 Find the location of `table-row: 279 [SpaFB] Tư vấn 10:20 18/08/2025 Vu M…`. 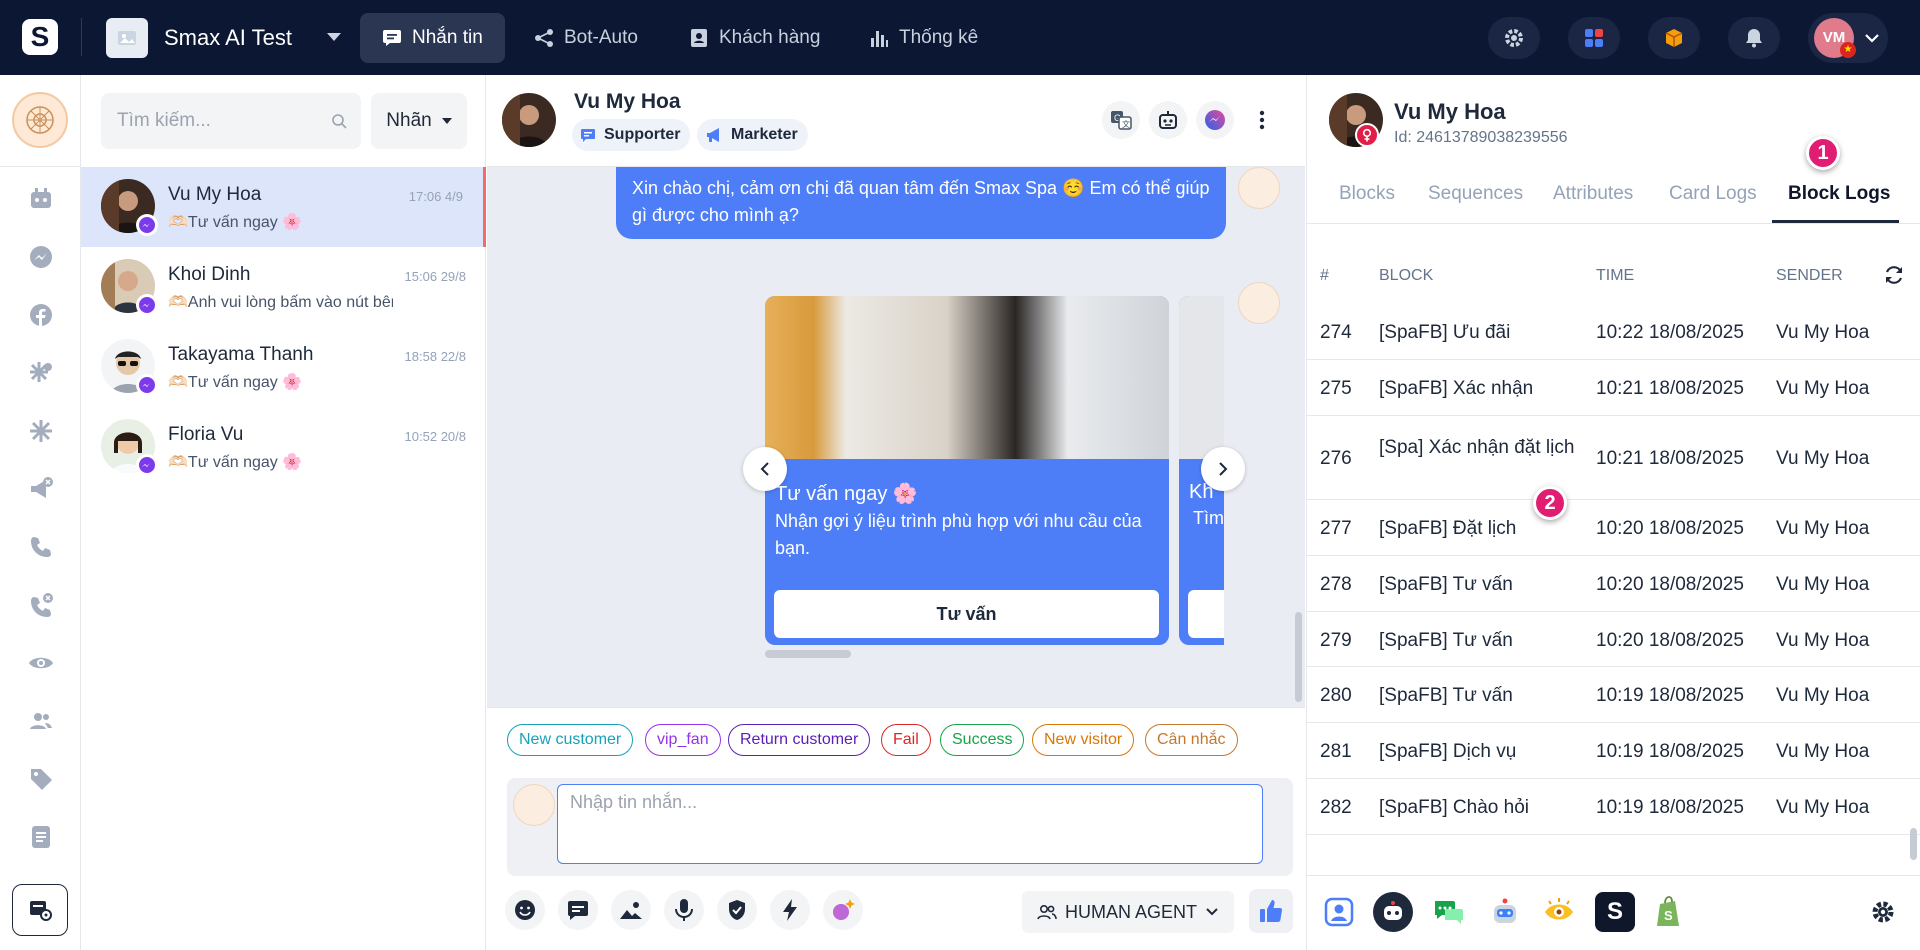

table-row: 279 [SpaFB] Tư vấn 10:20 18/08/2025 Vu M… is located at coordinates (1613, 639).